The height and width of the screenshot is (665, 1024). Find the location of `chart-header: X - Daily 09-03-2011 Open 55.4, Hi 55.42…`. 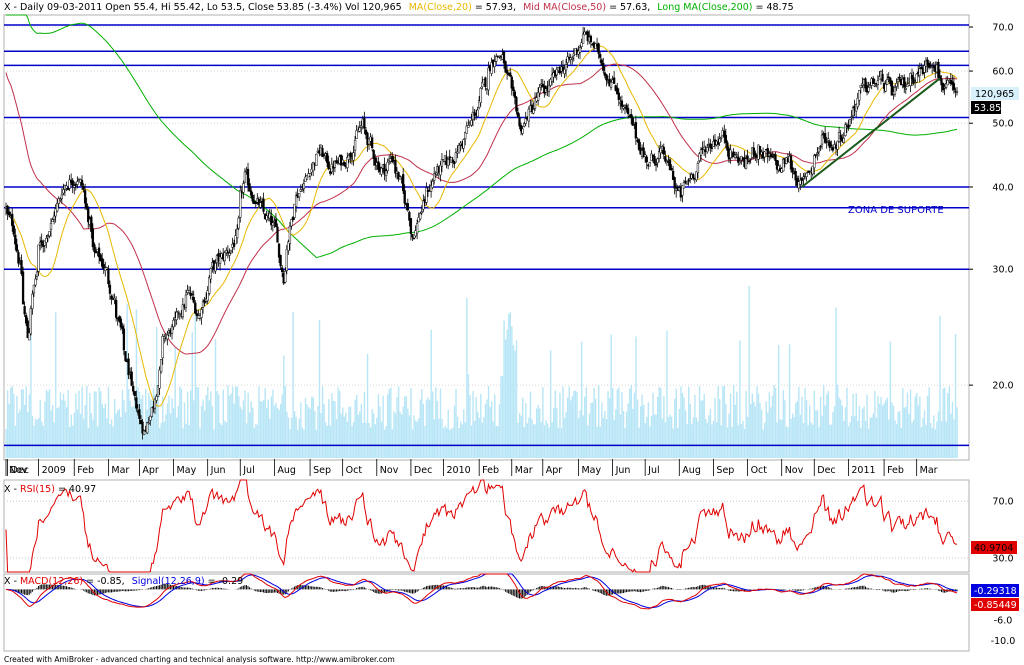

chart-header: X - Daily 09-03-2011 Open 55.4, Hi 55.42… is located at coordinates (399, 7).